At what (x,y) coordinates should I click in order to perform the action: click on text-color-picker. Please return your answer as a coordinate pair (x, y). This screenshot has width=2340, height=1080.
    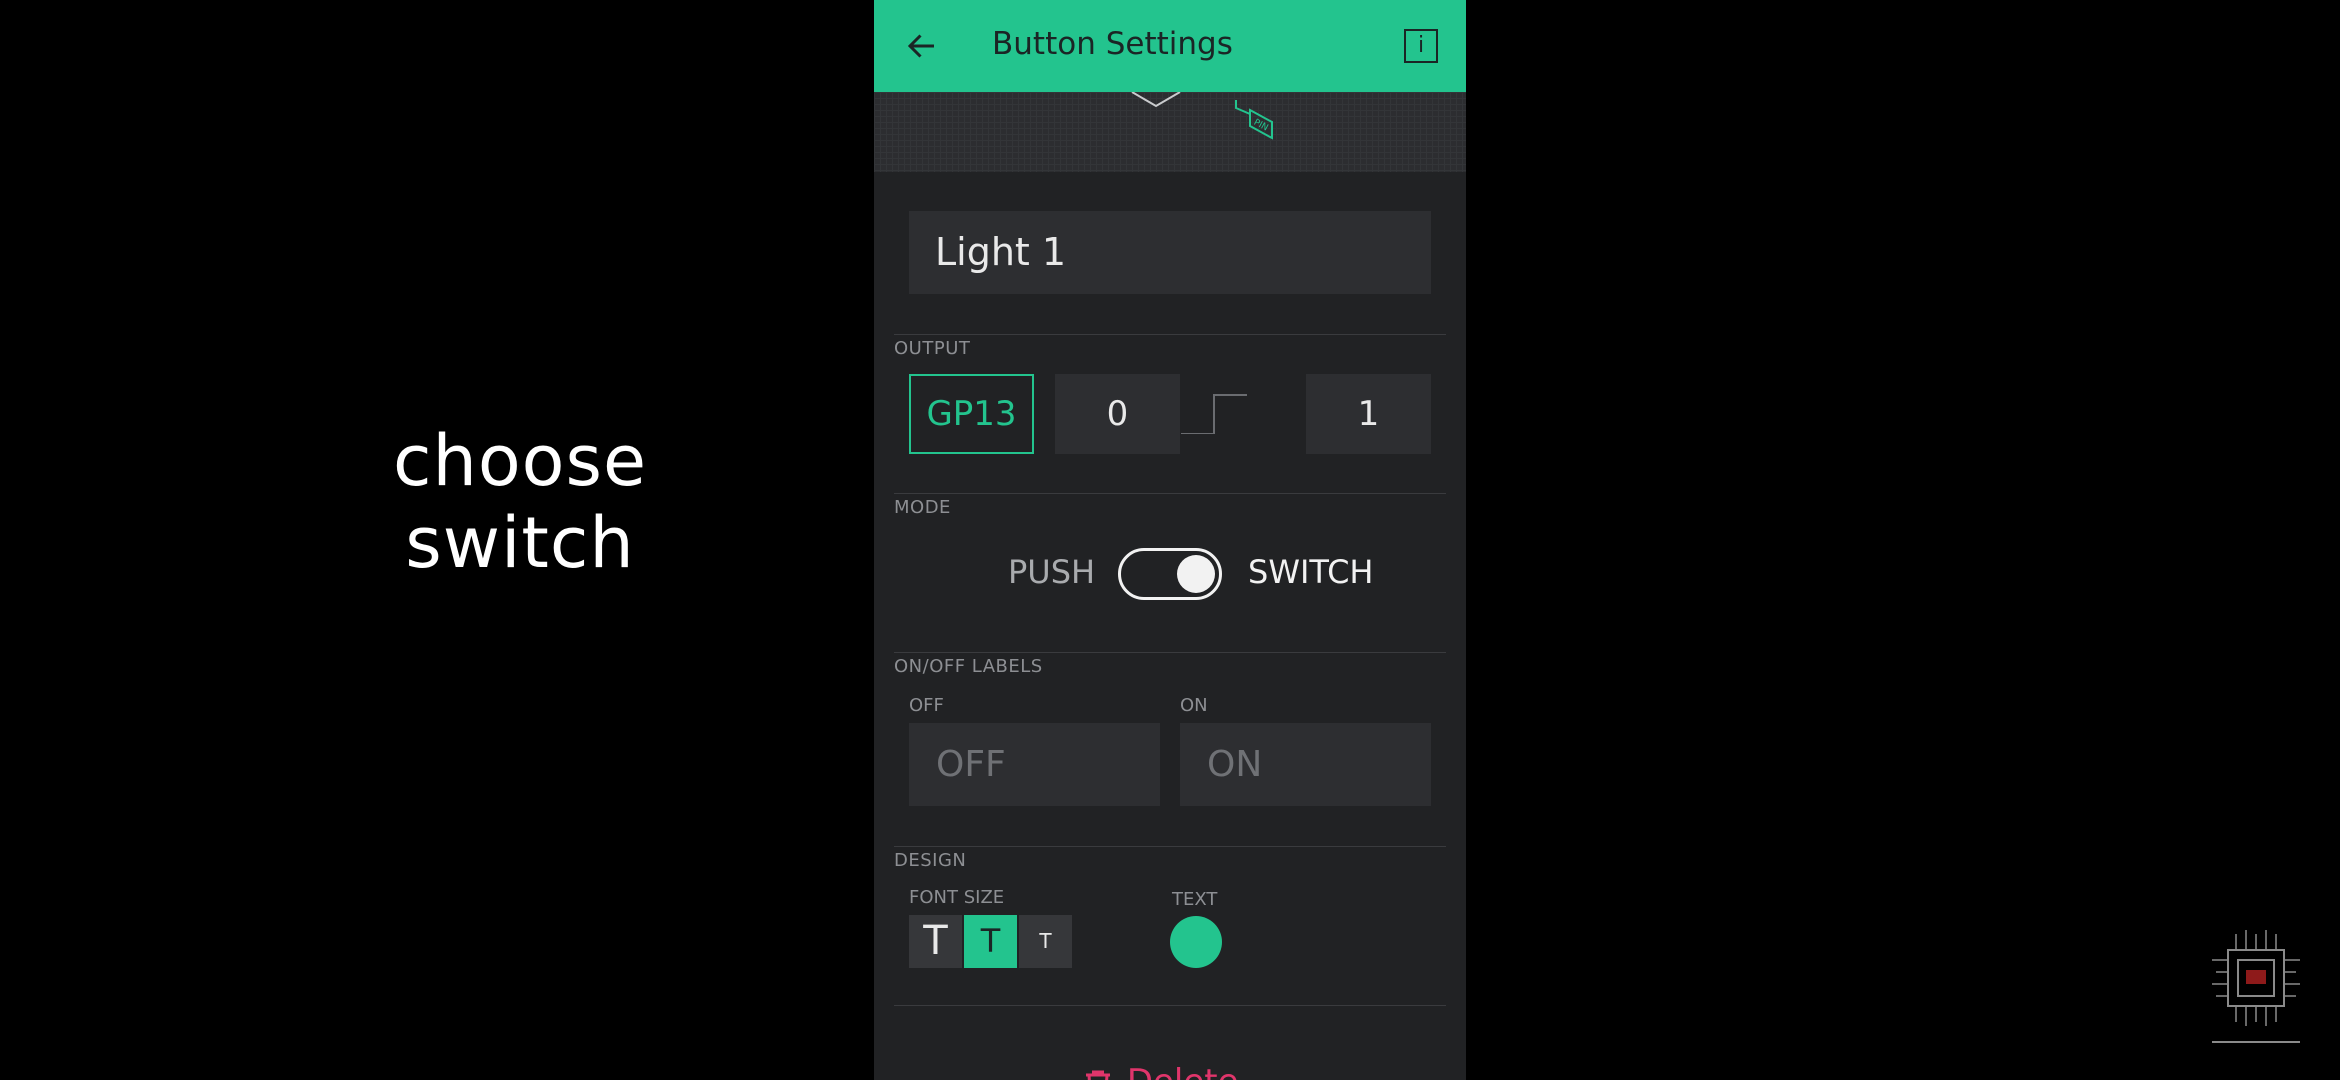
    Looking at the image, I should click on (1196, 942).